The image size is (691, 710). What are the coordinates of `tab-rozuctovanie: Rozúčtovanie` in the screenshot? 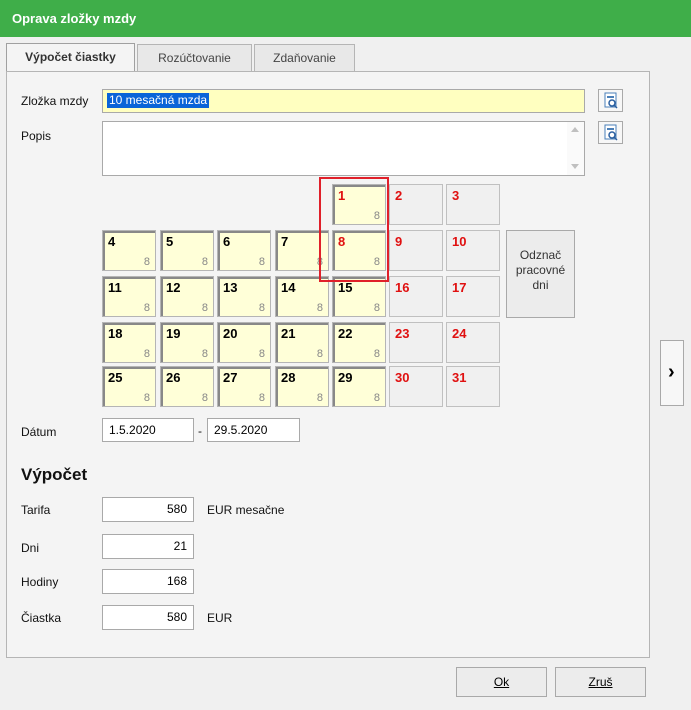 It's located at (194, 57).